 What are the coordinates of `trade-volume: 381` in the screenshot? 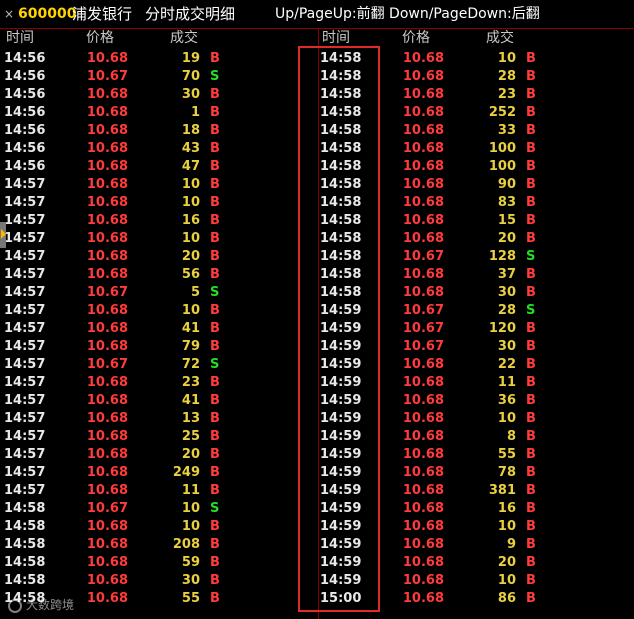 It's located at (502, 490).